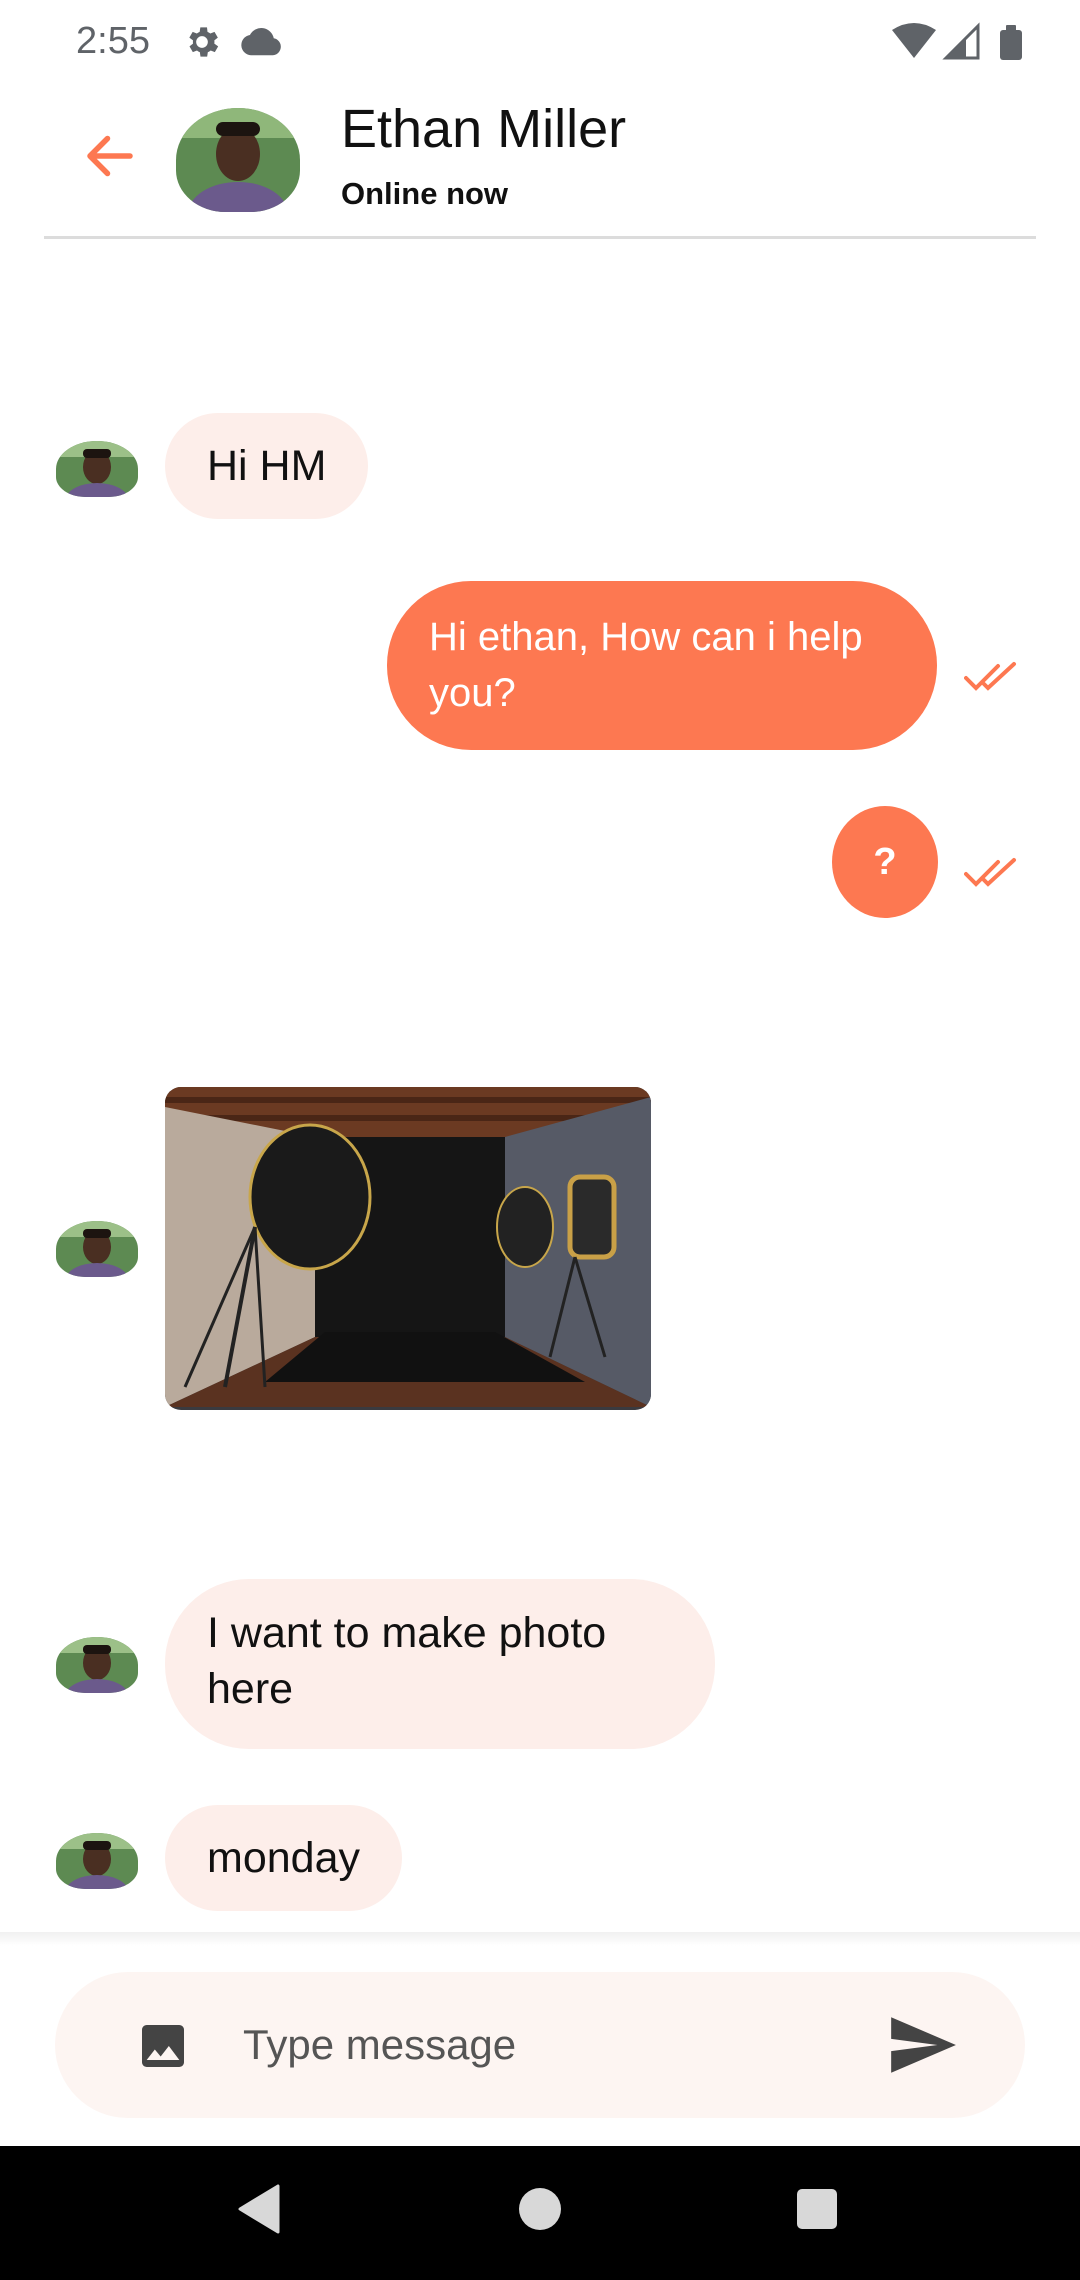 This screenshot has height=2280, width=1080. What do you see at coordinates (540, 2209) in the screenshot?
I see `nav-home-icon` at bounding box center [540, 2209].